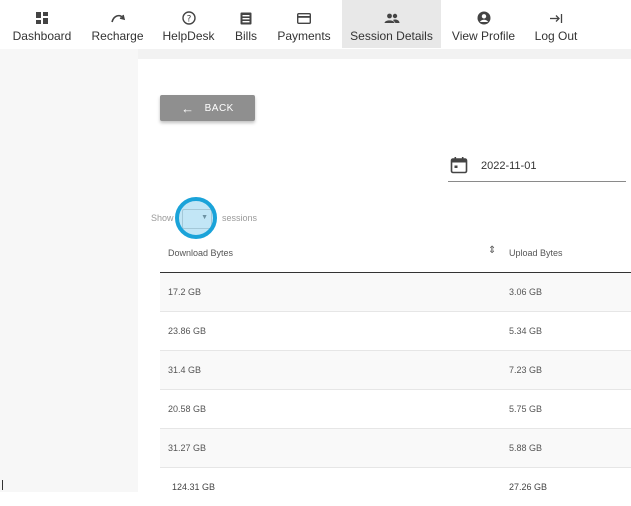 Image resolution: width=631 pixels, height=506 pixels. Describe the element at coordinates (188, 36) in the screenshot. I see `nav-helpdesk-label: HelpDesk` at that location.